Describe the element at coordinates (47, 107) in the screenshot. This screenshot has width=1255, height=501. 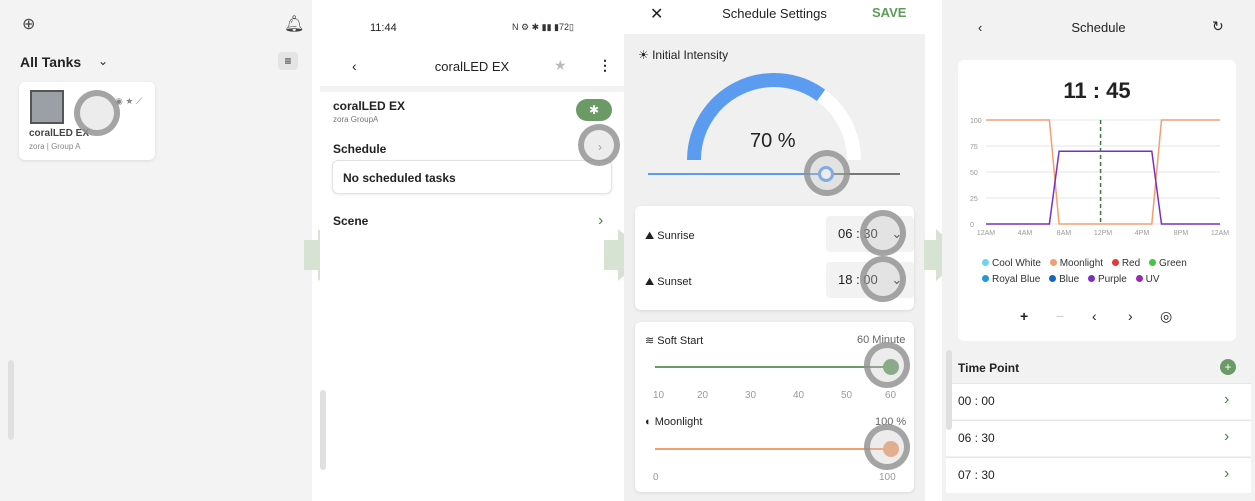
I see `device-thumbnail` at that location.